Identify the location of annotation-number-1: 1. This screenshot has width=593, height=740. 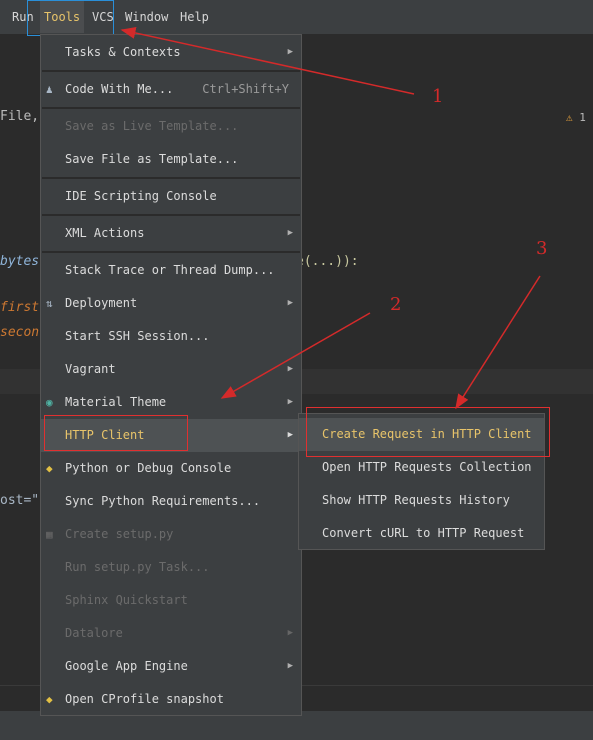
(438, 96).